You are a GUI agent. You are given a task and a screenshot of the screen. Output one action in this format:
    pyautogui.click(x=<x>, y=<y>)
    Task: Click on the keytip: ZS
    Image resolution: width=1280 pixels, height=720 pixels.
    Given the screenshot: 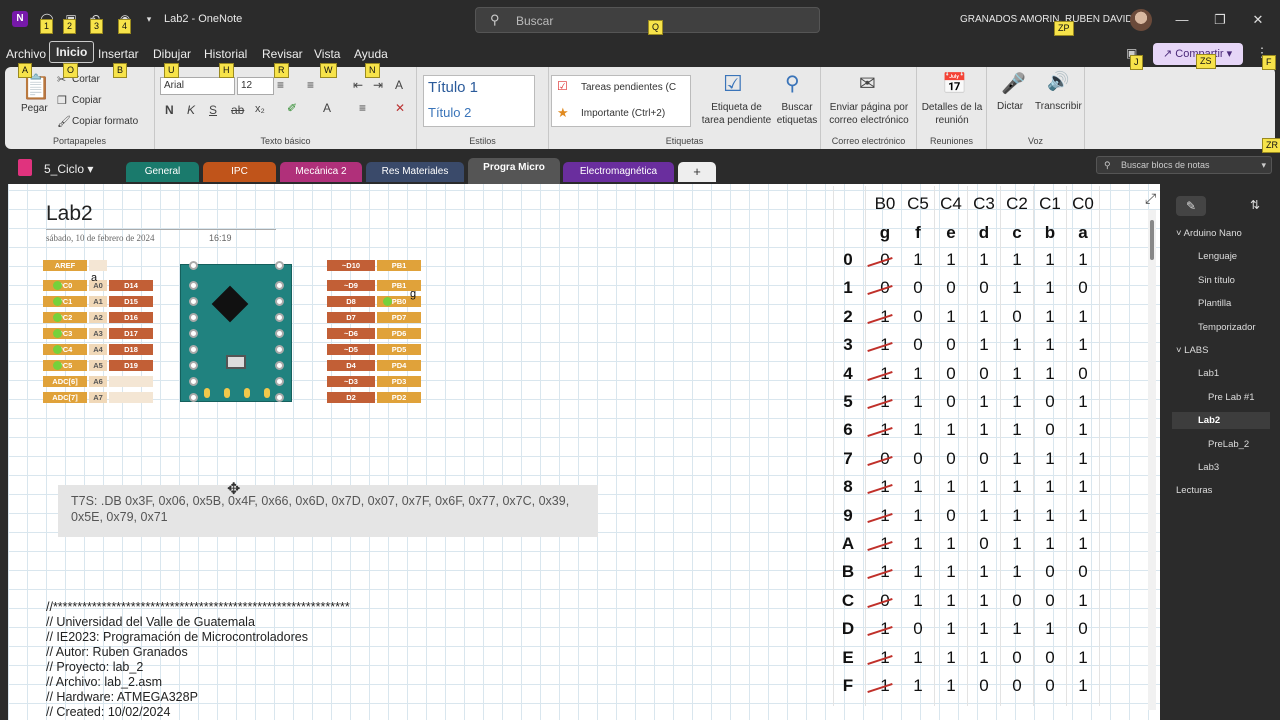 What is the action you would take?
    pyautogui.click(x=1206, y=61)
    